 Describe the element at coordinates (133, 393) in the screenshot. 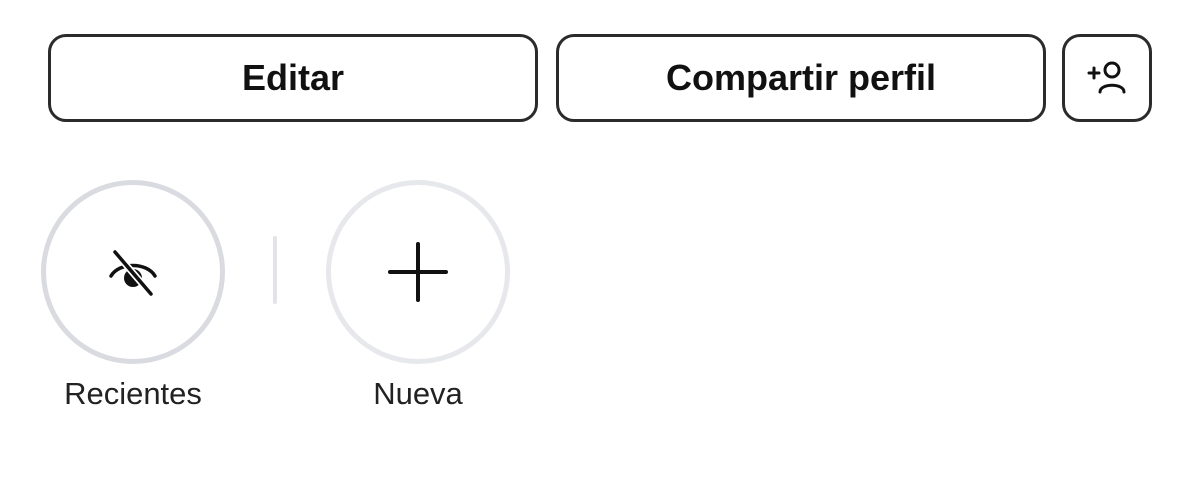

I see `highlight-label-recientes: Recientes` at that location.